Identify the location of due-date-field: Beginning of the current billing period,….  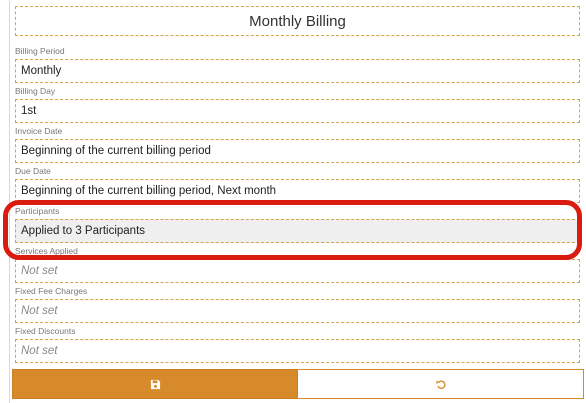
(297, 191).